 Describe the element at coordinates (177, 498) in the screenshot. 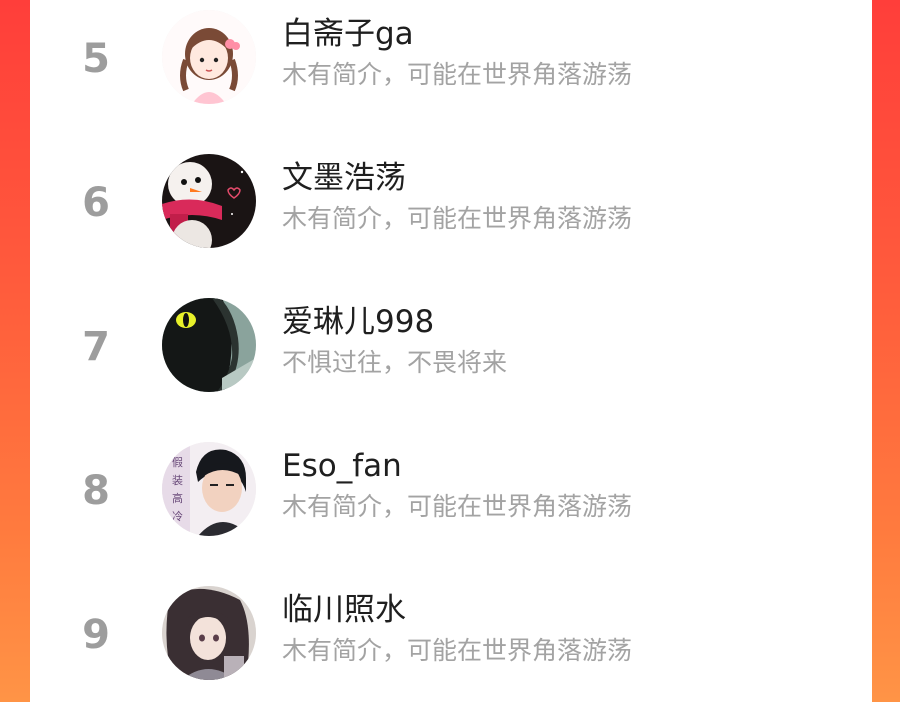

I see `avatar-caption: 高` at that location.